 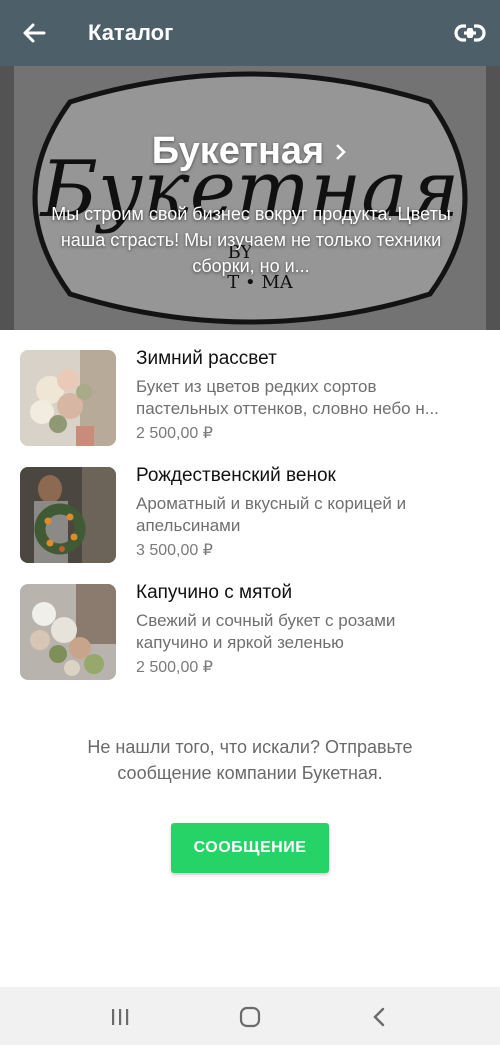 I want to click on system-nav-bar, so click(x=250, y=1016).